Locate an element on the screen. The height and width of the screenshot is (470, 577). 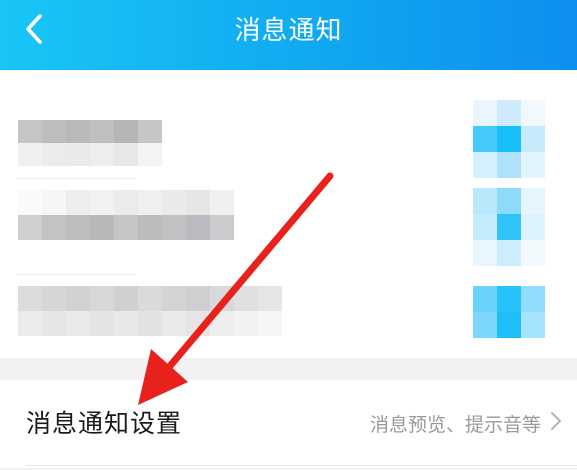
page-title: 消息通知 is located at coordinates (288, 31).